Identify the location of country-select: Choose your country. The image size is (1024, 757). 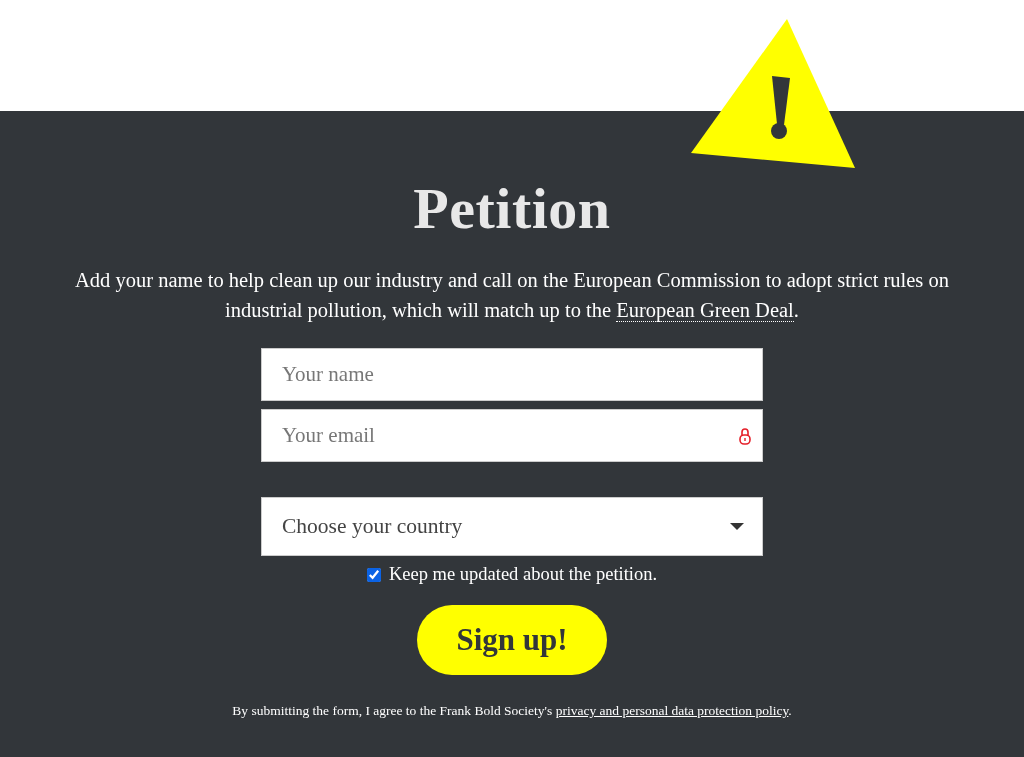
(512, 526).